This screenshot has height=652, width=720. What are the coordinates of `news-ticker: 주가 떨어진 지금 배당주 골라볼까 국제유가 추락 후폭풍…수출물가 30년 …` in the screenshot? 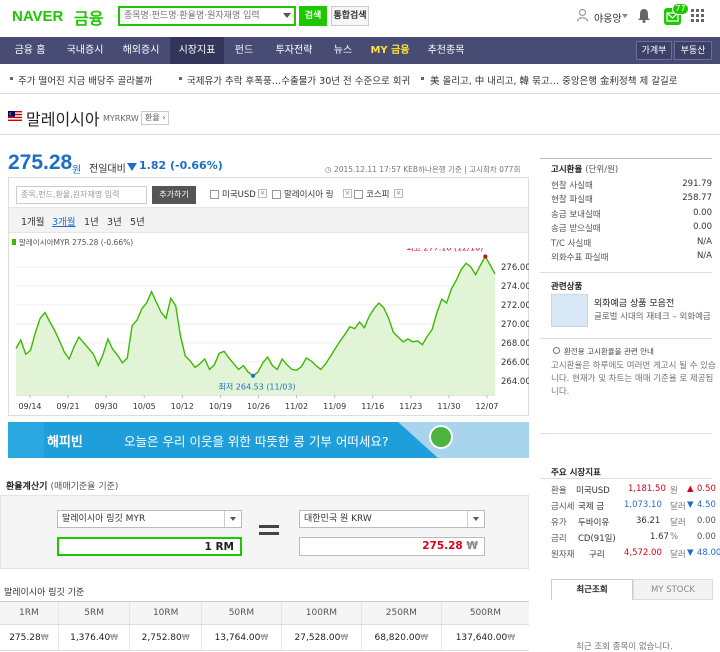 It's located at (360, 79).